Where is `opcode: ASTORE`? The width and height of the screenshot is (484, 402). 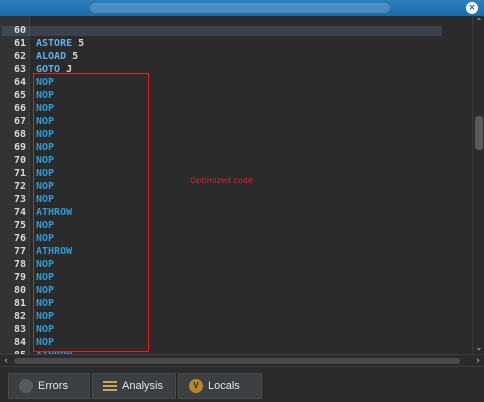
opcode: ASTORE is located at coordinates (54, 43).